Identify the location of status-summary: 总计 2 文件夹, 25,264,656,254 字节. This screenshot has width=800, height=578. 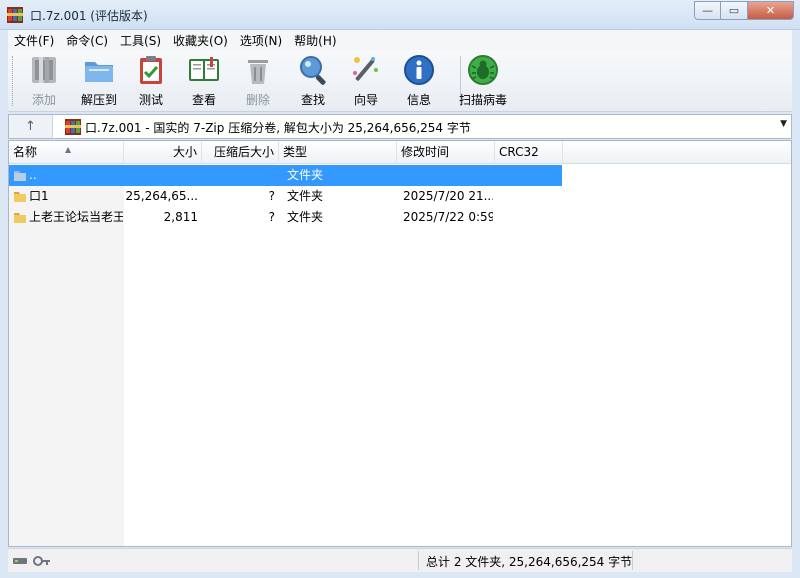
(529, 562).